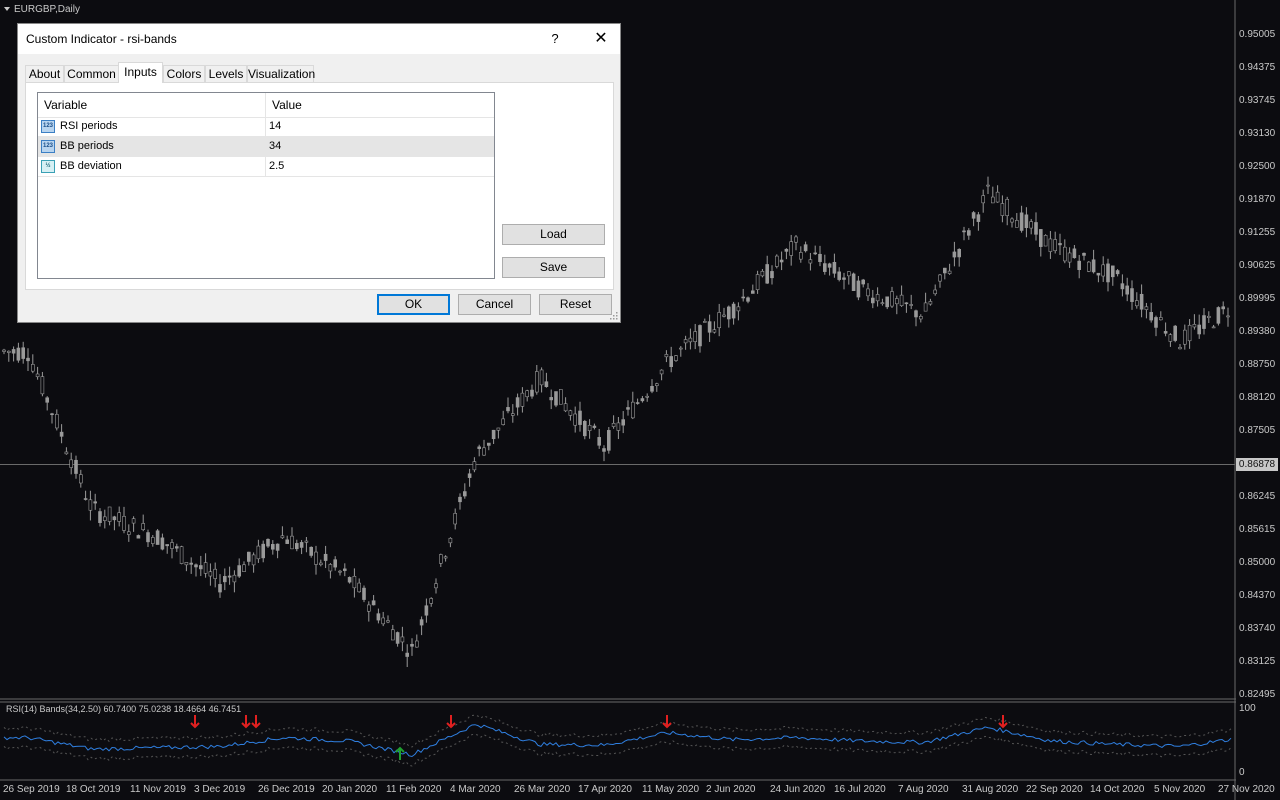  I want to click on chart-symbol-title: EURGBP,Daily, so click(42, 9).